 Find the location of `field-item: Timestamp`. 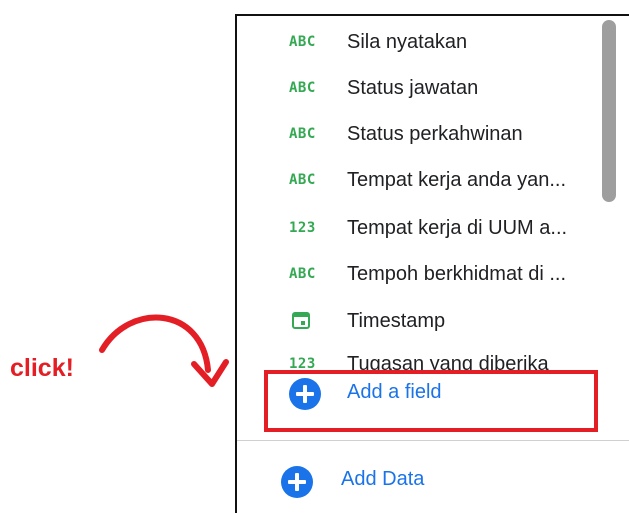

field-item: Timestamp is located at coordinates (422, 321).